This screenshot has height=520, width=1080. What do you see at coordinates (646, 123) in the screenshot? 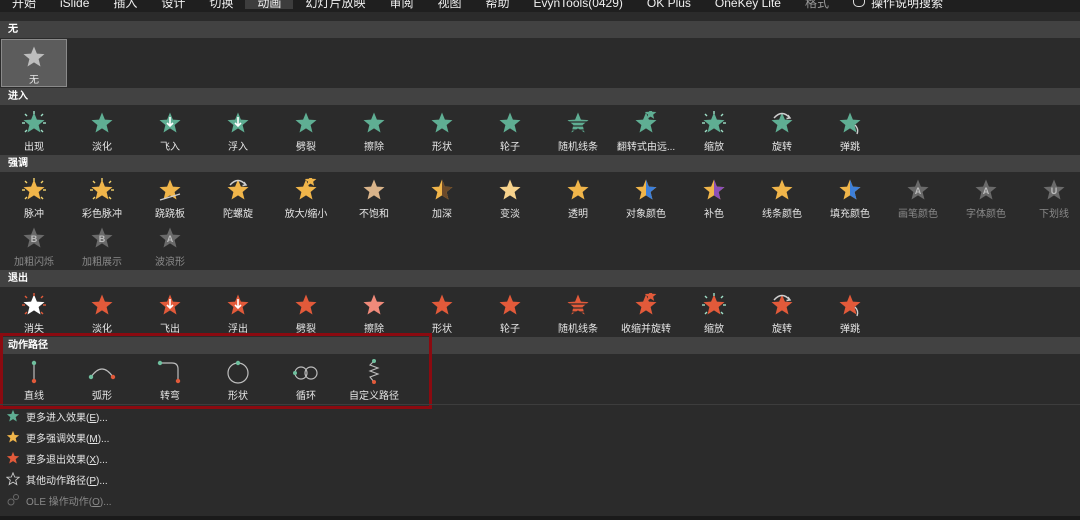
I see `star-green-pair-icon` at bounding box center [646, 123].